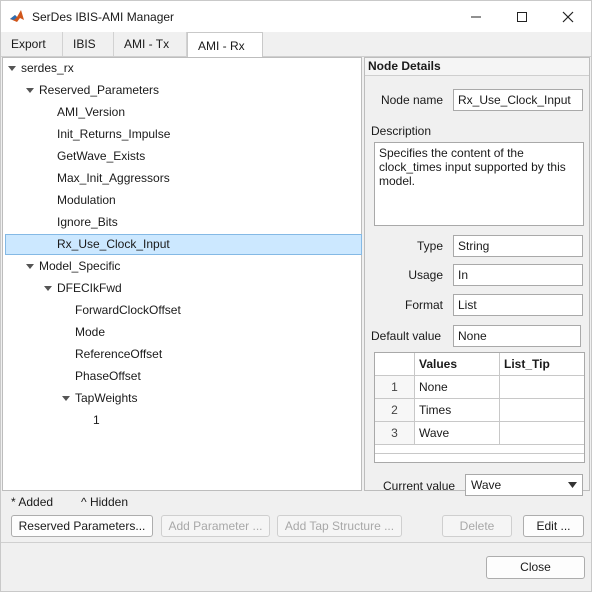 This screenshot has height=592, width=592. Describe the element at coordinates (518, 275) in the screenshot. I see `usage-field: In` at that location.